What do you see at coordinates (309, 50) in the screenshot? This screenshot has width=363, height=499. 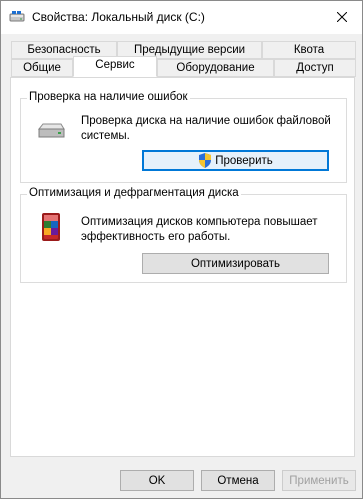 I see `tab-quota: Квота` at bounding box center [309, 50].